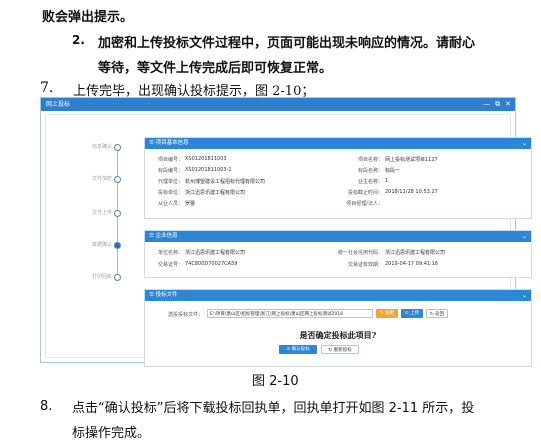 This screenshot has width=541, height=448. I want to click on step-label: 文件上传, so click(101, 213).